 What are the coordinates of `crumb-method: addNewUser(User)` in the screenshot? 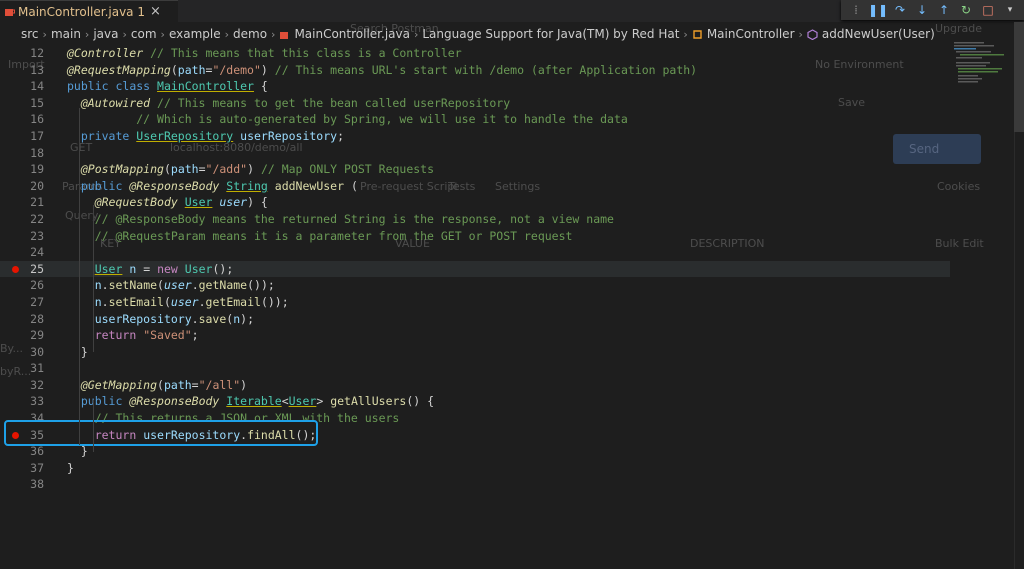 It's located at (878, 34).